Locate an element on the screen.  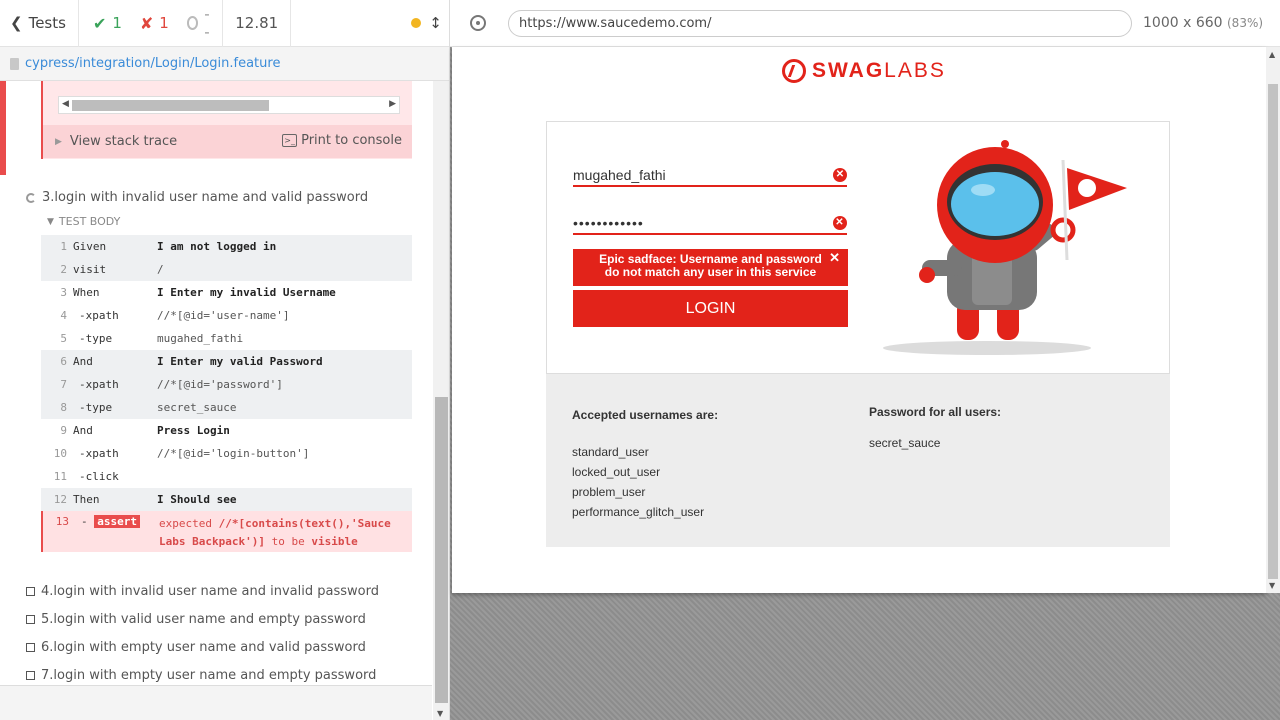
command-name: -click is located at coordinates (99, 476).